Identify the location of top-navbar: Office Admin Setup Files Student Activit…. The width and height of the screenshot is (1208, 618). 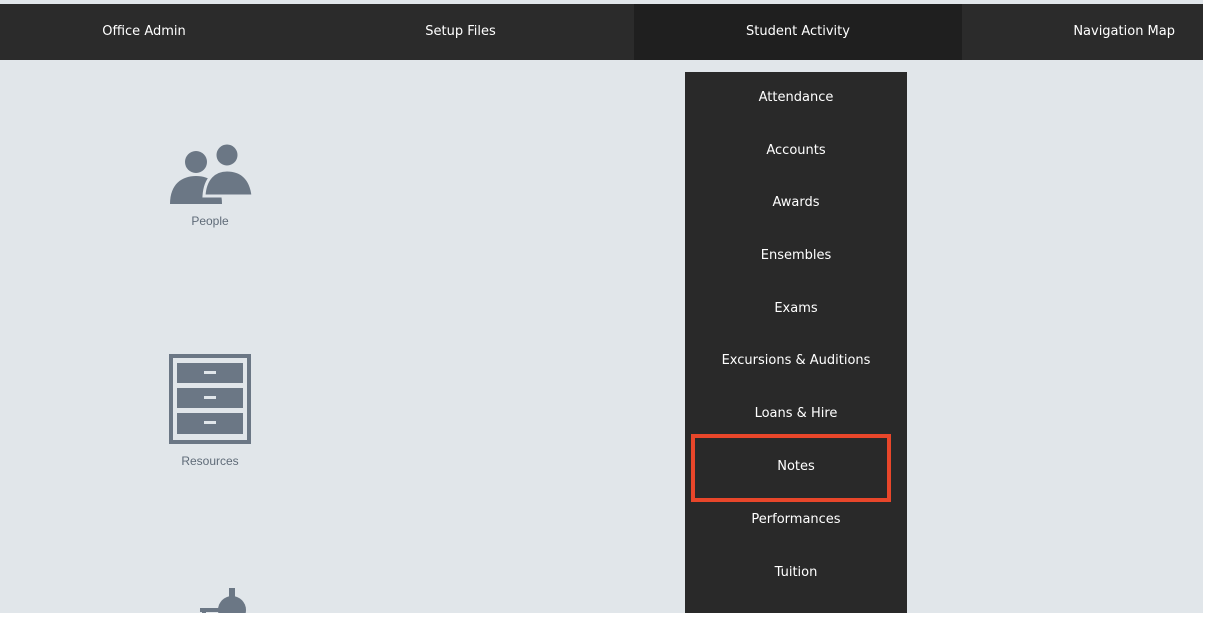
(601, 32).